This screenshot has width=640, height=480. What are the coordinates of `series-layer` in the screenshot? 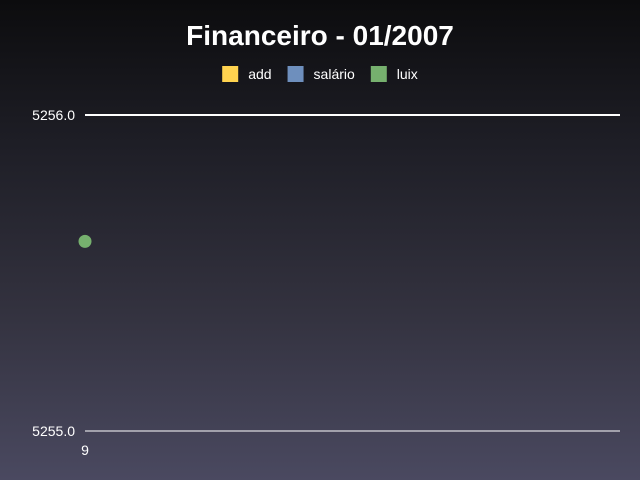 It's located at (85, 241).